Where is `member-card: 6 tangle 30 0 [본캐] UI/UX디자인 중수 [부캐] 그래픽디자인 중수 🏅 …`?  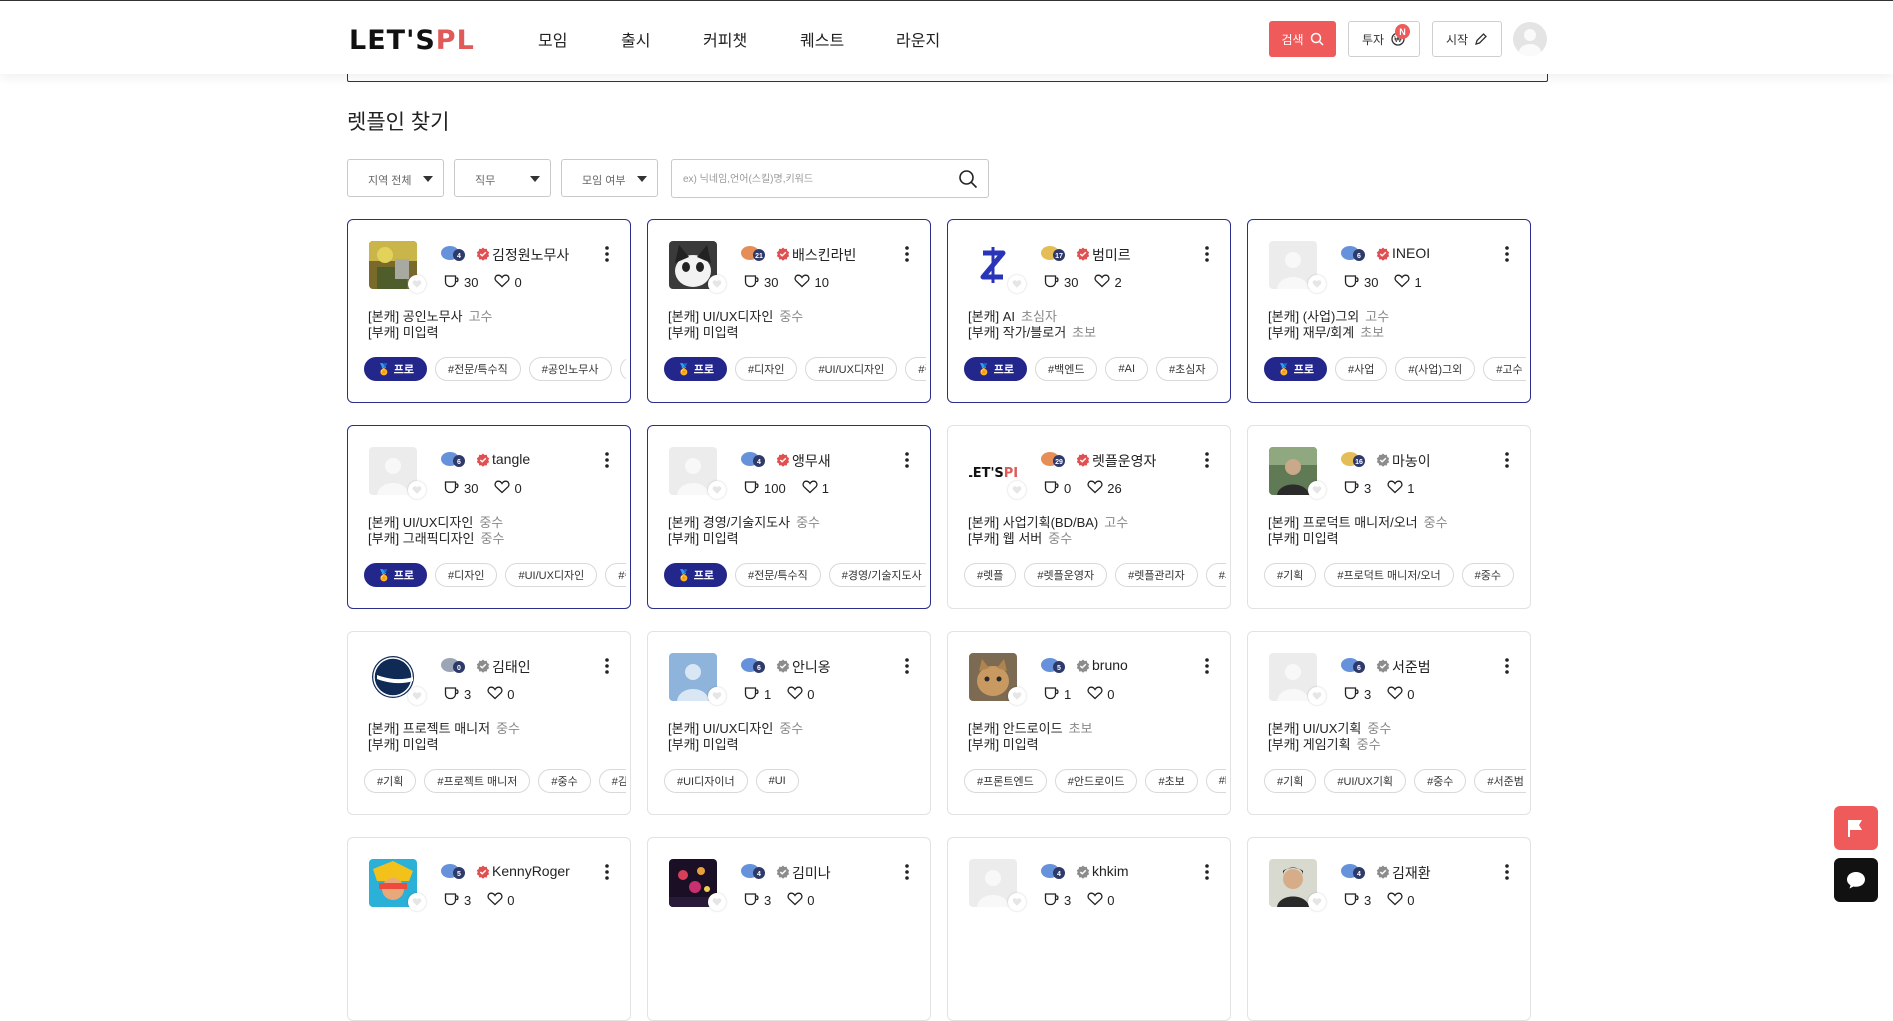
member-card: 6 tangle 30 0 [본캐] UI/UX디자인 중수 [부캐] 그래픽디자인 중수 🏅 … is located at coordinates (489, 517).